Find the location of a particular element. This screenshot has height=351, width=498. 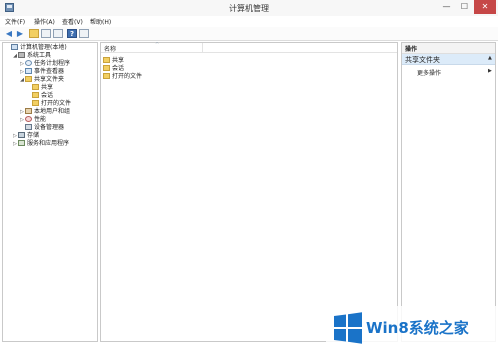

window-title: 计算机管理 is located at coordinates (249, 8).